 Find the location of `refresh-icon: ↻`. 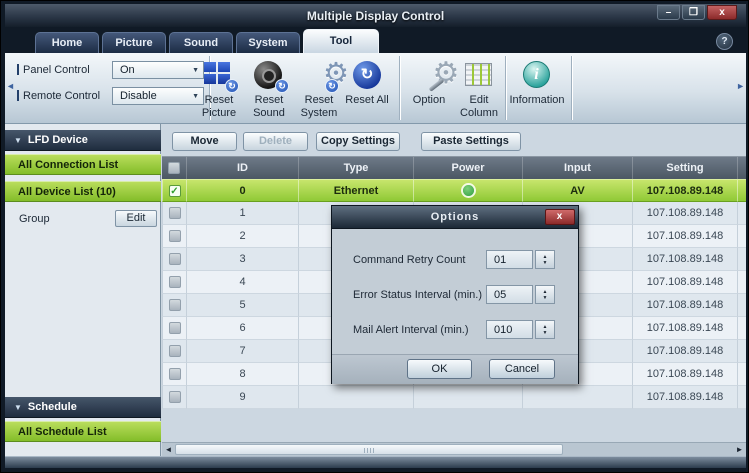

refresh-icon: ↻ is located at coordinates (367, 75).